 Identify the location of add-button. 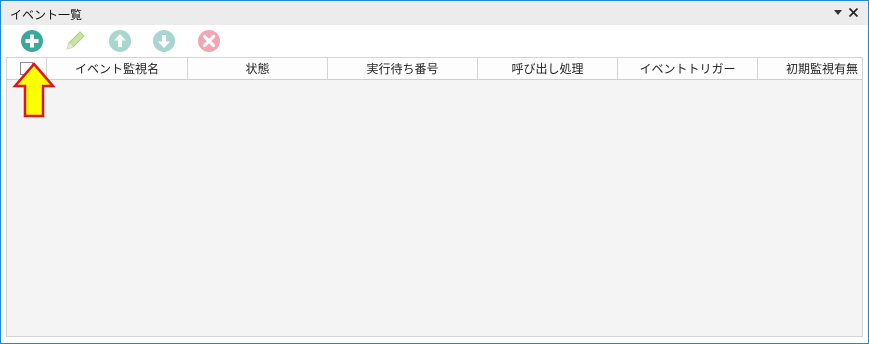
(32, 41).